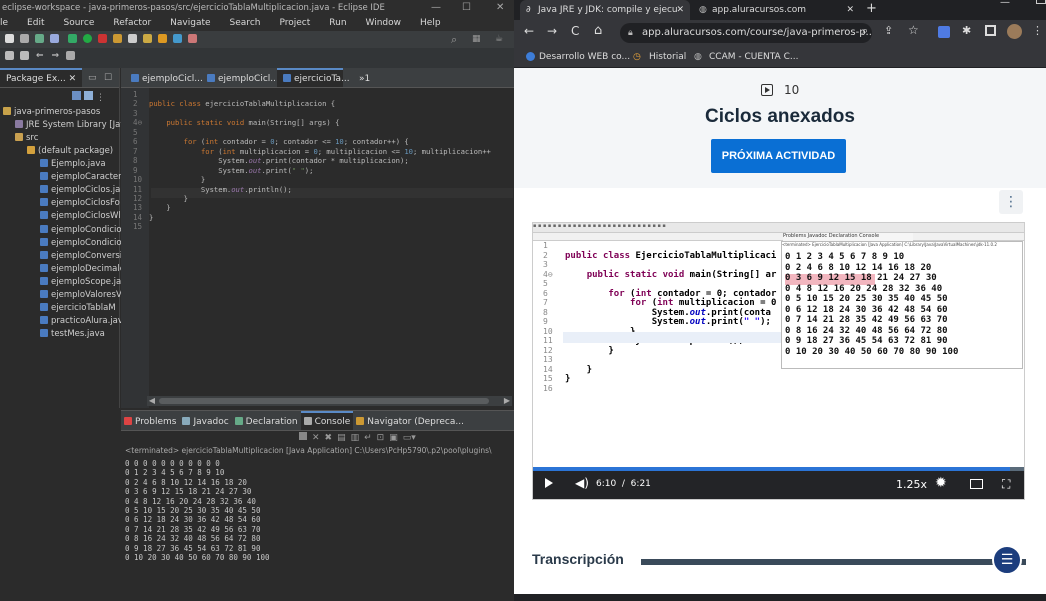 The width and height of the screenshot is (1046, 601). What do you see at coordinates (871, 9) in the screenshot?
I see `new-tab-icon: +` at bounding box center [871, 9].